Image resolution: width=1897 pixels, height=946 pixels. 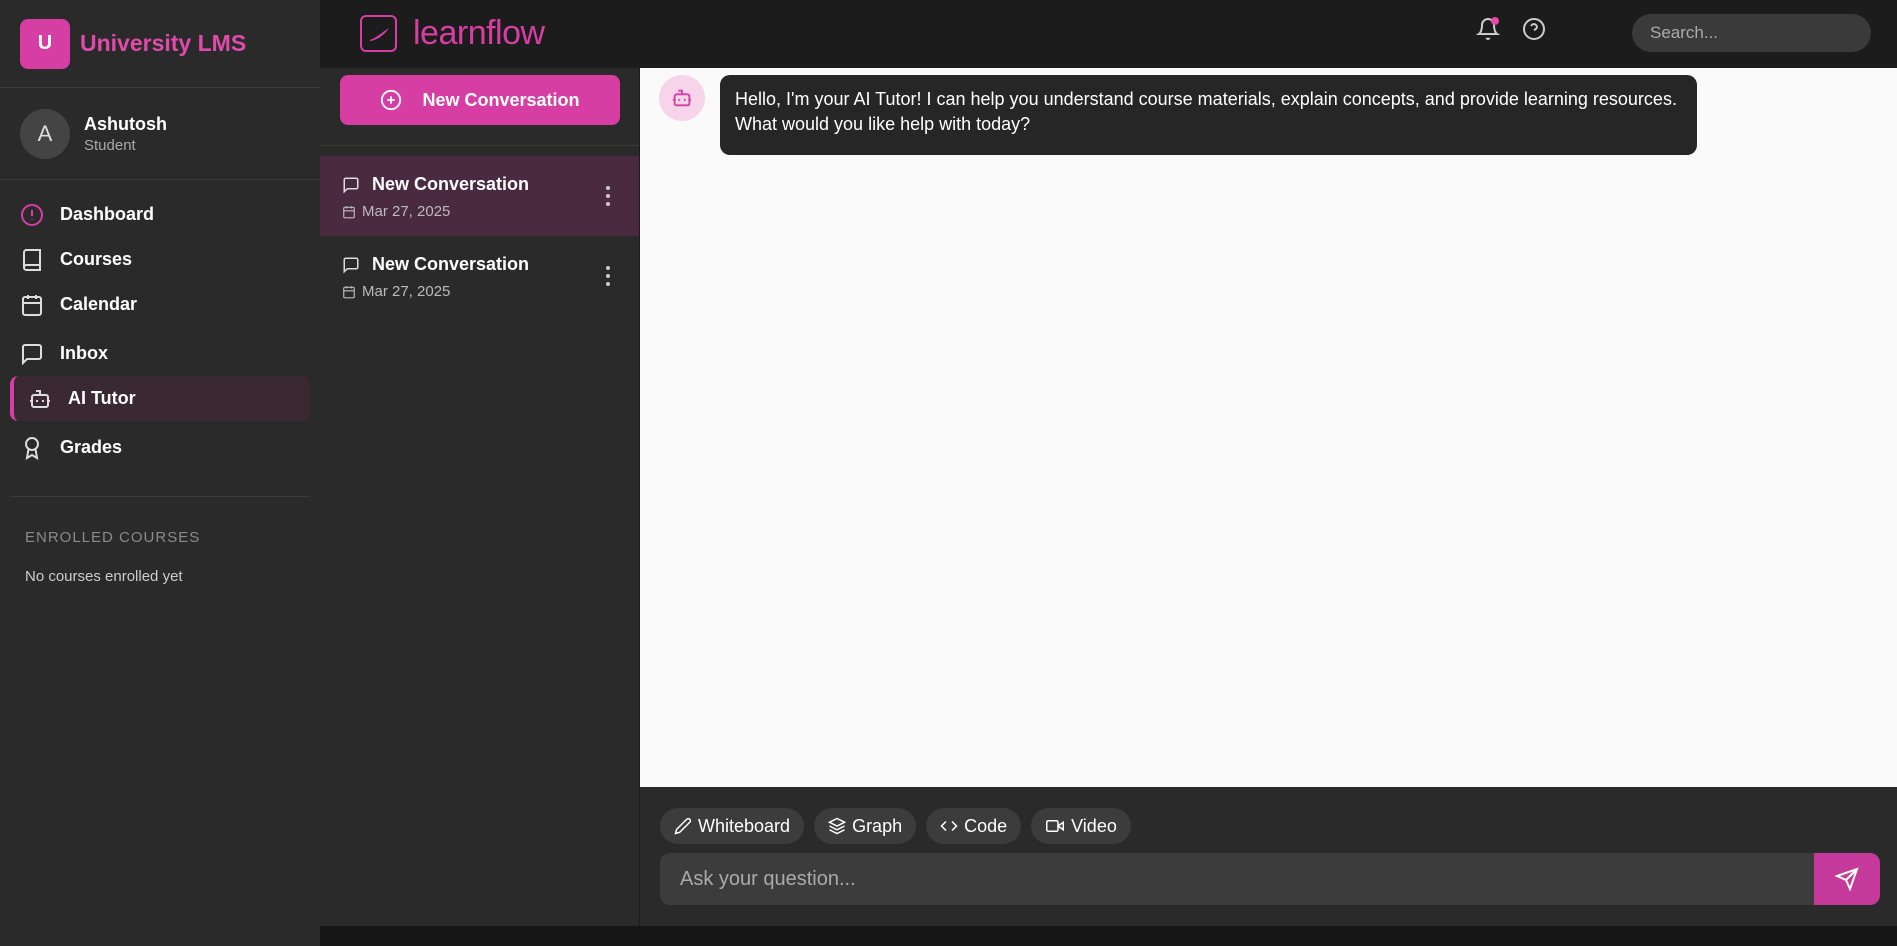 I want to click on sidebar-item-inbox: Inbox, so click(x=160, y=353).